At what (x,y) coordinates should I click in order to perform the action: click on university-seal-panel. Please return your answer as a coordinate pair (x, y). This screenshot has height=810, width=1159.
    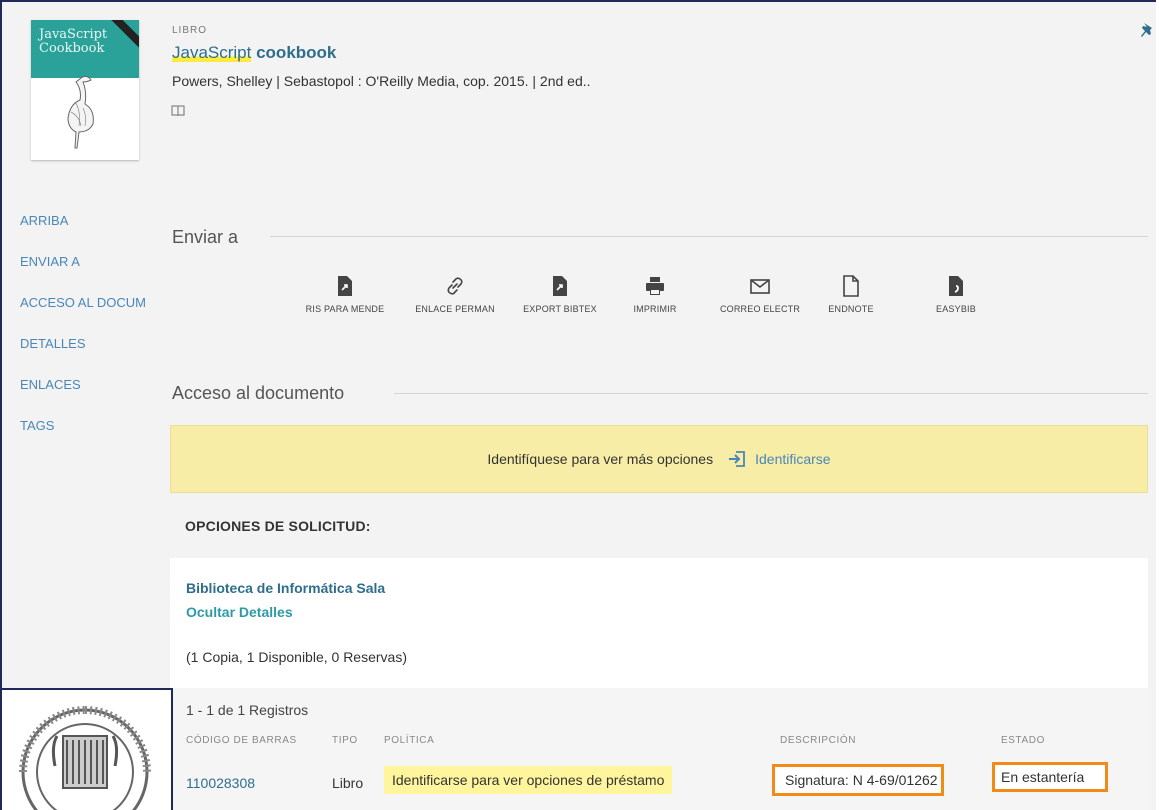
    Looking at the image, I should click on (86, 749).